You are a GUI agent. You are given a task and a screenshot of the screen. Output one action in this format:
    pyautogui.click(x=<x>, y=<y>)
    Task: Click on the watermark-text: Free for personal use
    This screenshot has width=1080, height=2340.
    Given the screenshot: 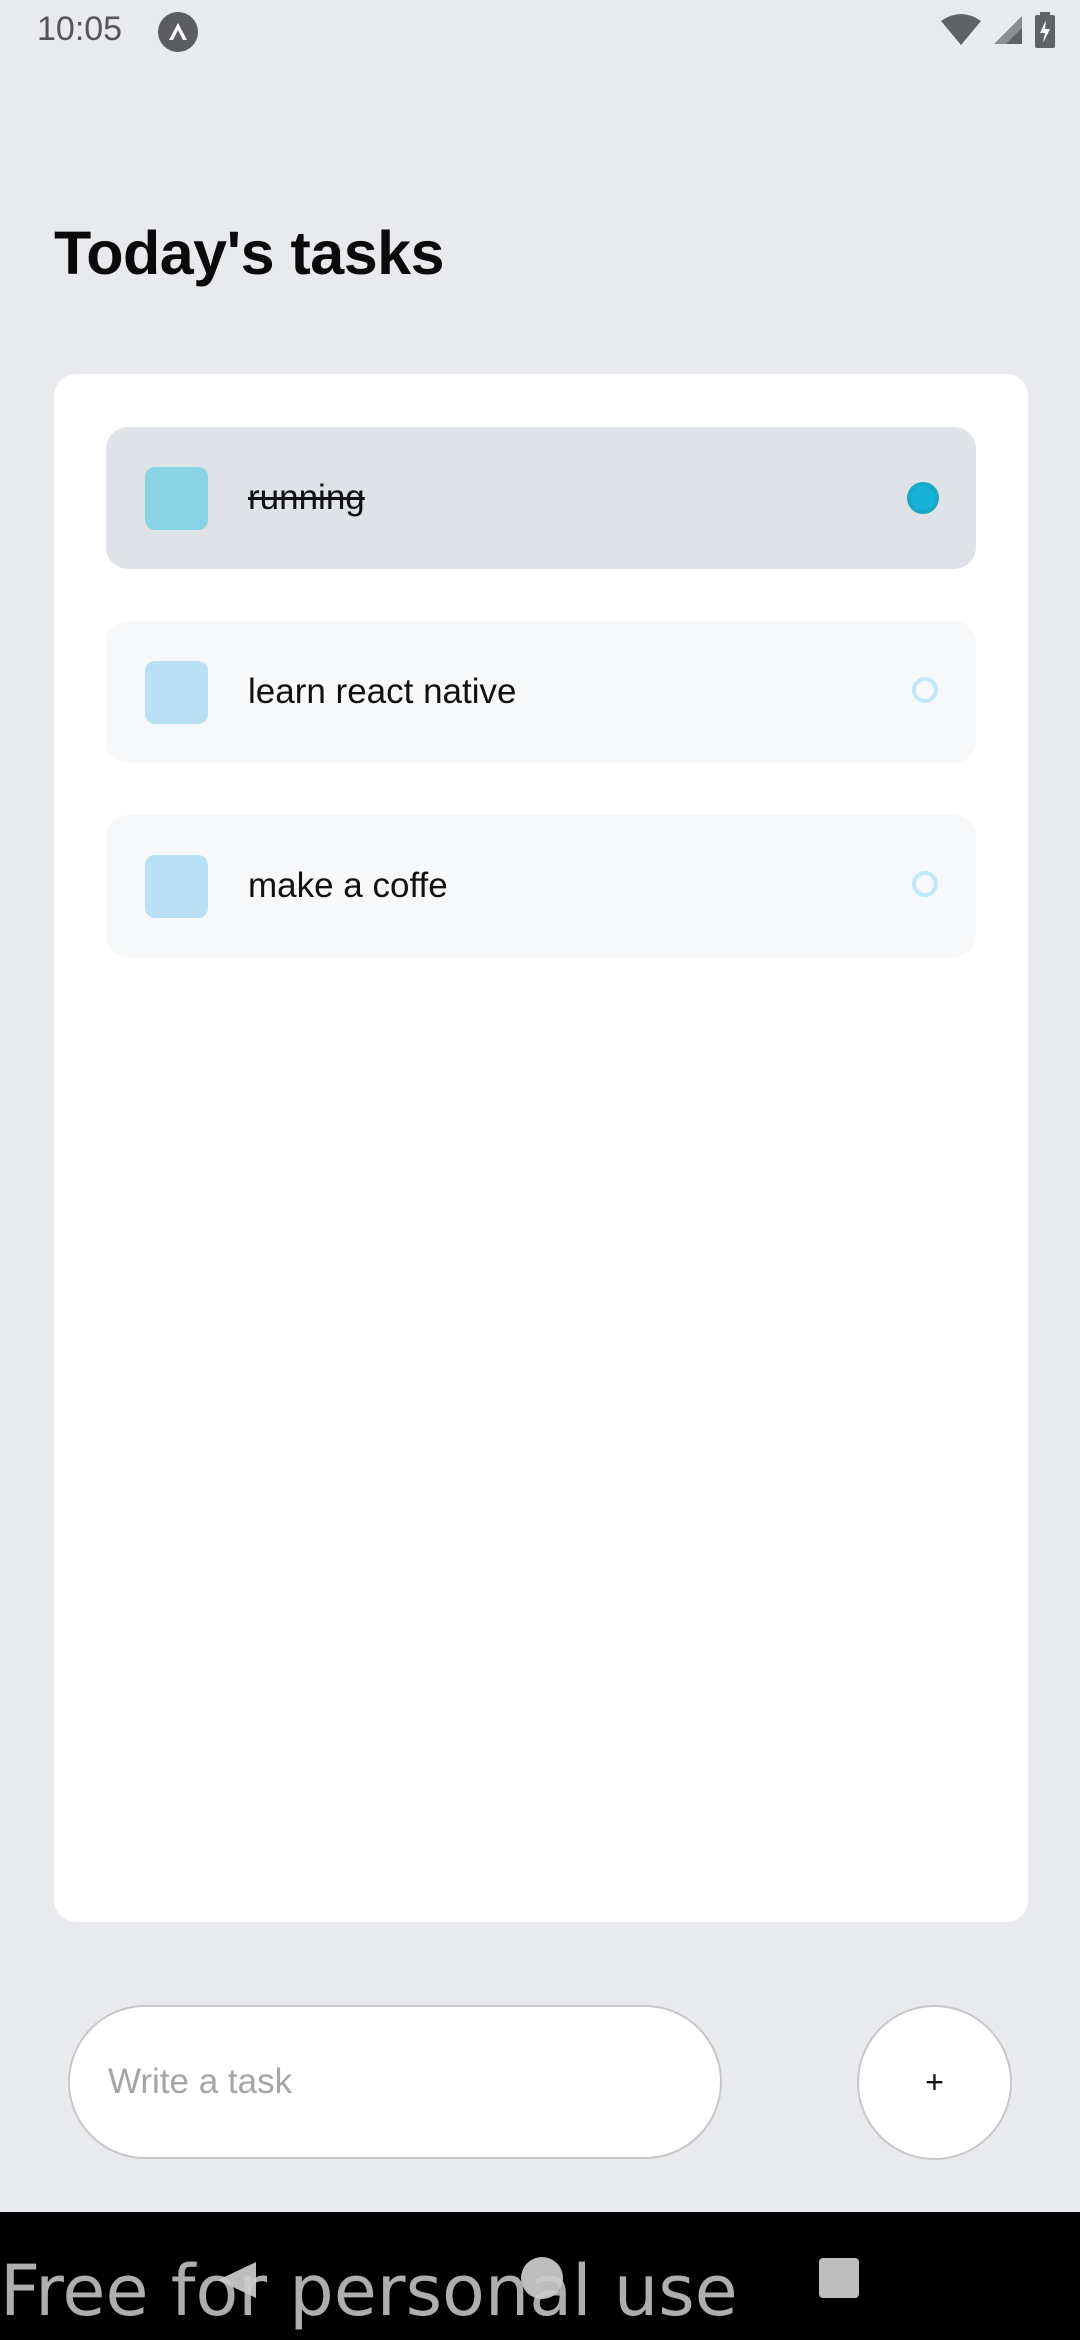 What is the action you would take?
    pyautogui.click(x=369, y=2291)
    